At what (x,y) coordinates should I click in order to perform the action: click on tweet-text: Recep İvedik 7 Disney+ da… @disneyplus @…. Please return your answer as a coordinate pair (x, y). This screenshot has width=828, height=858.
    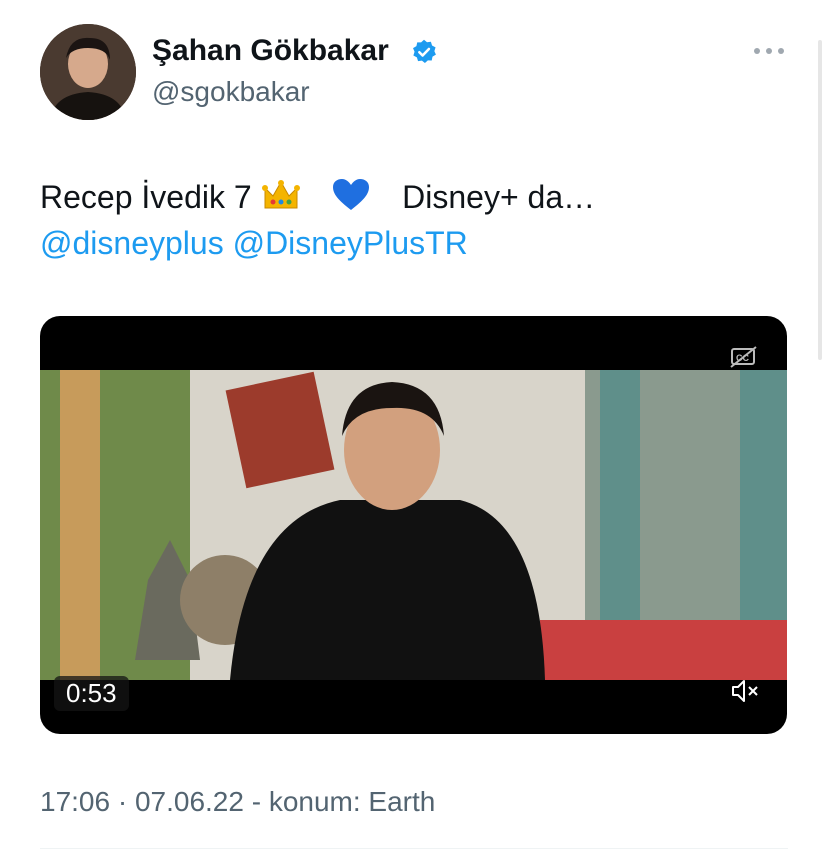
    Looking at the image, I should click on (317, 220).